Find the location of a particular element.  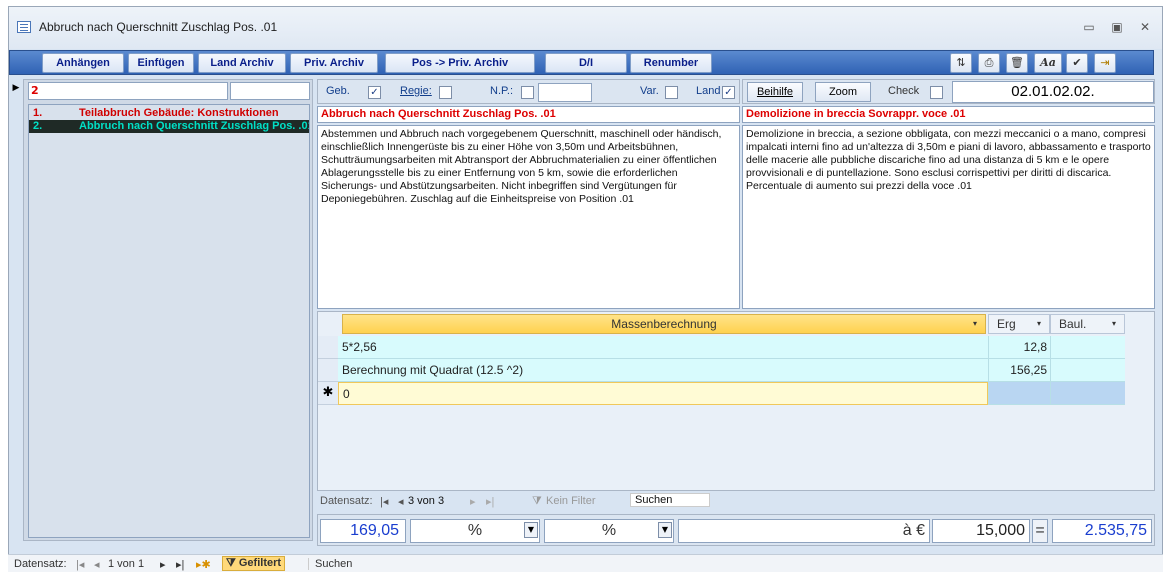

position-code-field: 02.01.02.02. is located at coordinates (1053, 92).